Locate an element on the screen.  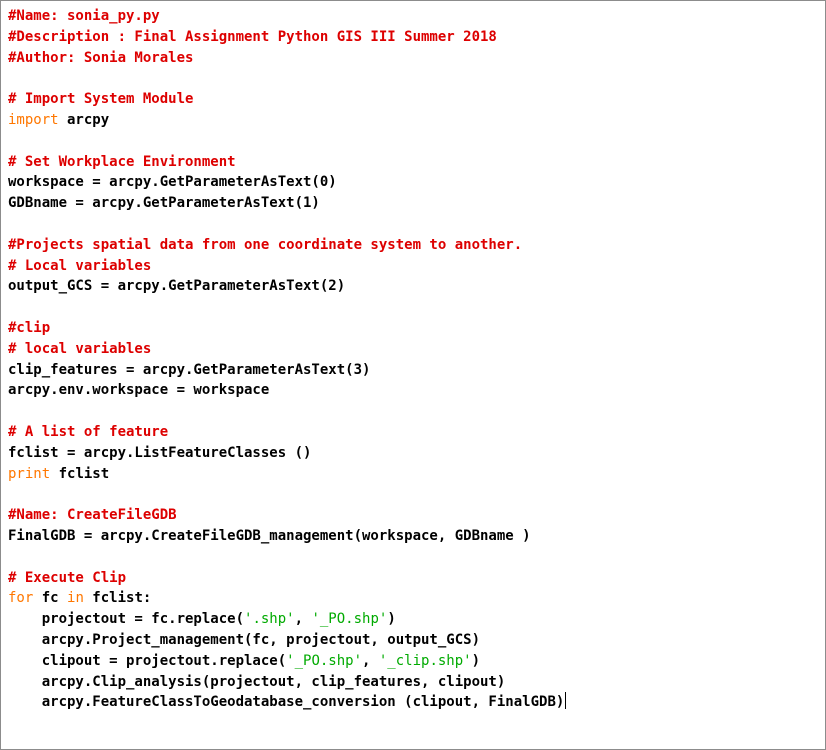
code-token-plain: projectout = fc.replace( is located at coordinates (126, 619).